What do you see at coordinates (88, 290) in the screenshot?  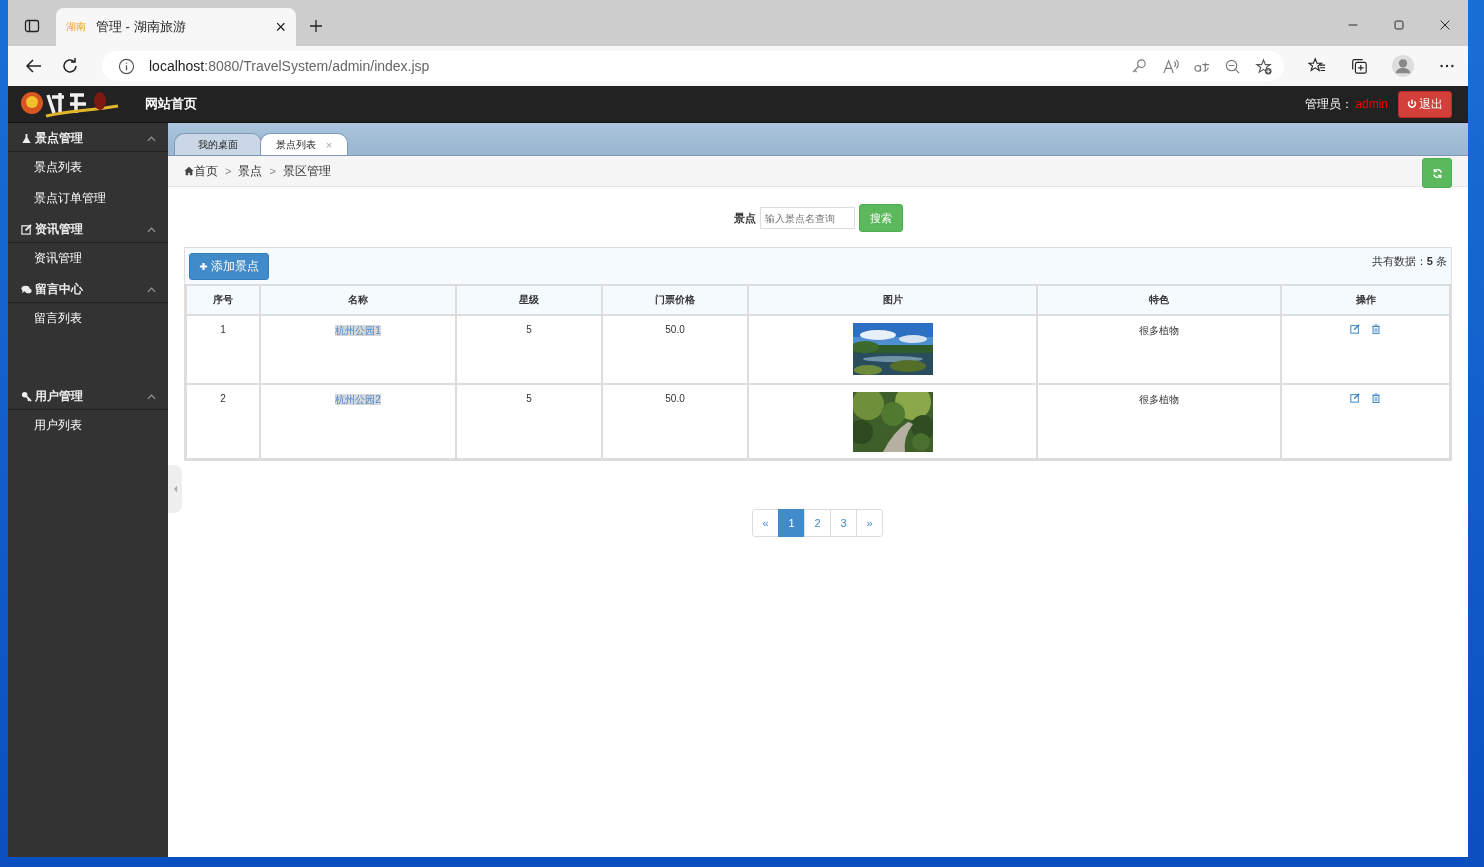 I see `menu-group-header: 留言中心` at bounding box center [88, 290].